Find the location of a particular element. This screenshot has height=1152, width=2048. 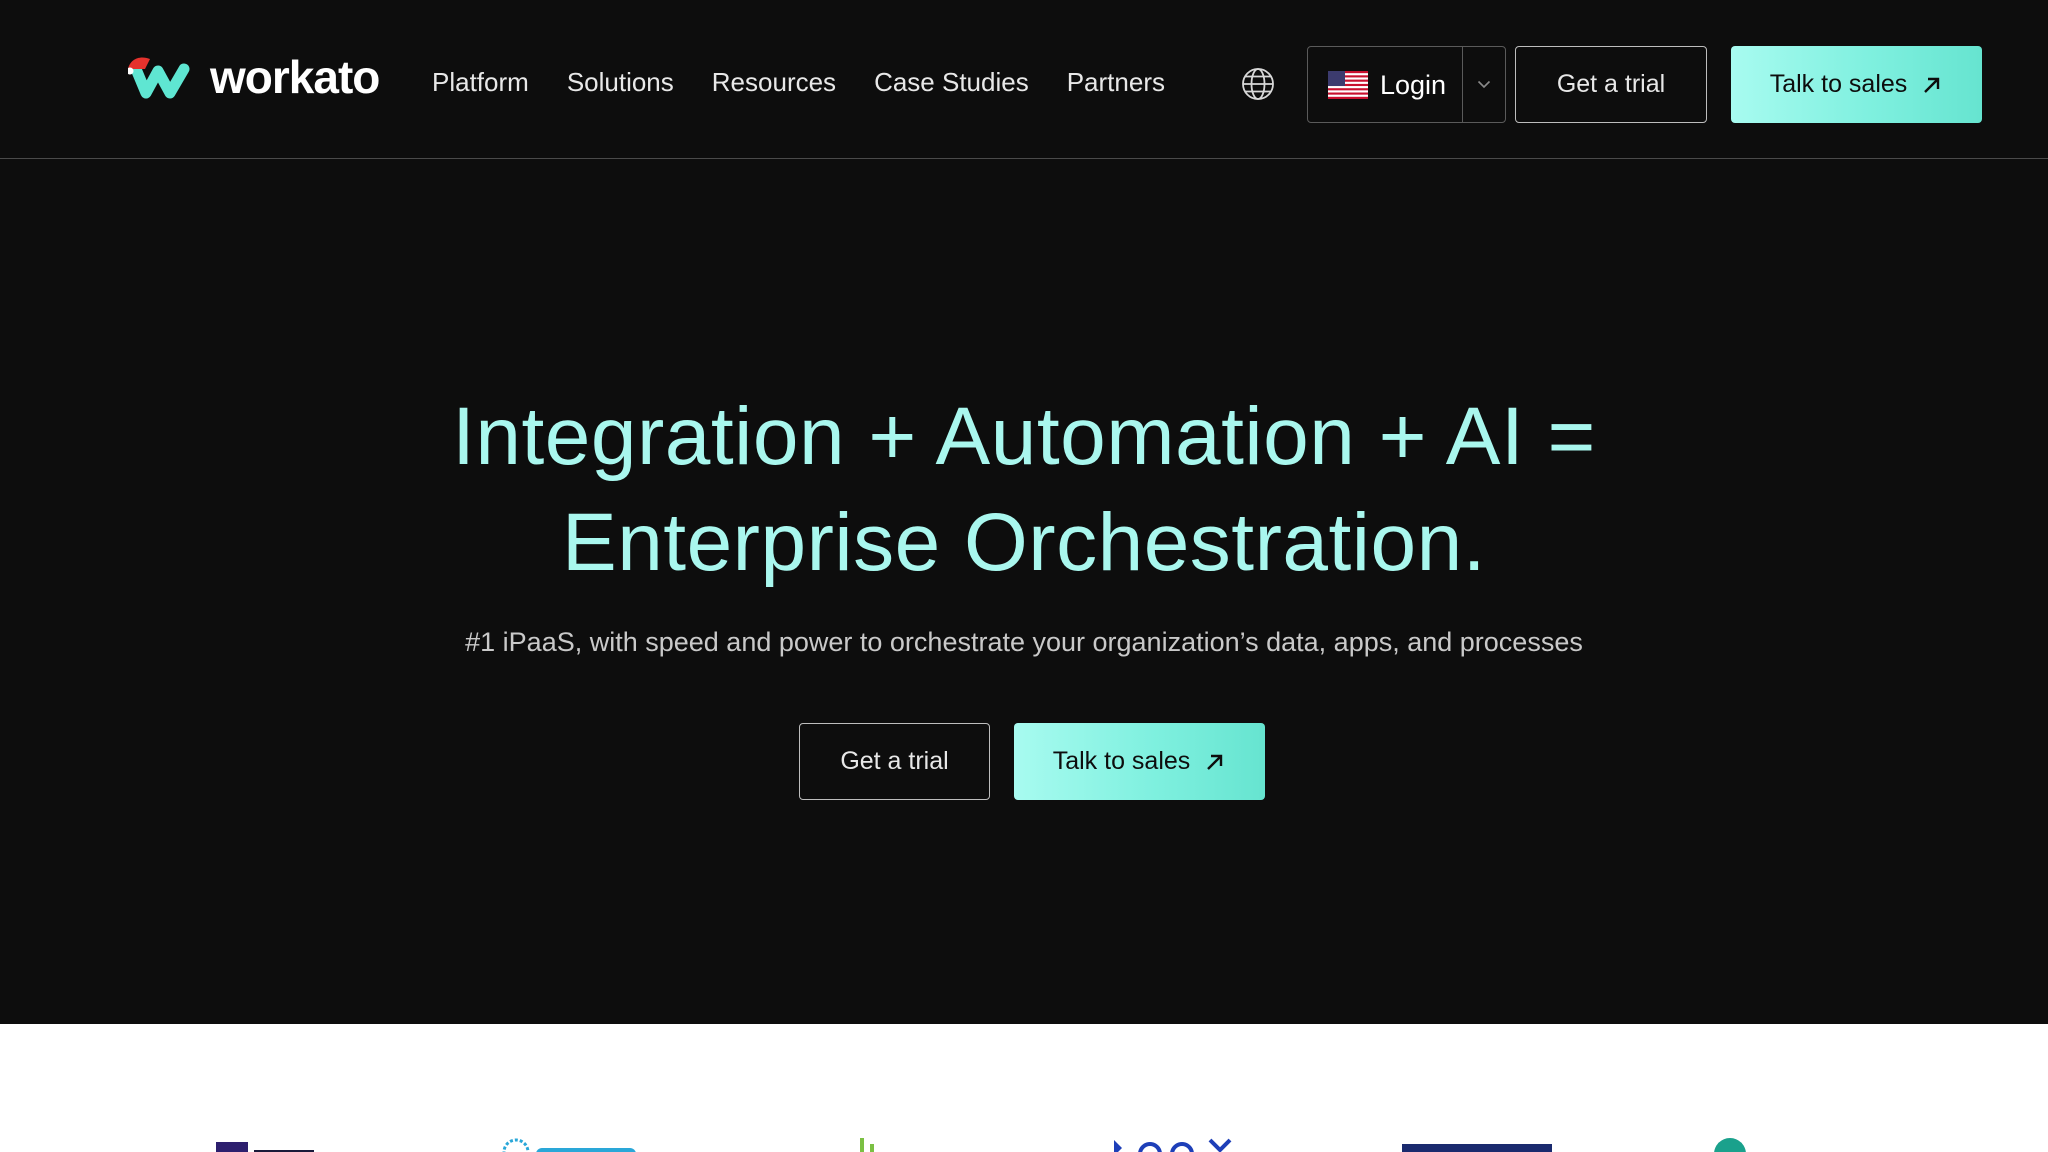

chevron-down-icon is located at coordinates (1484, 84).